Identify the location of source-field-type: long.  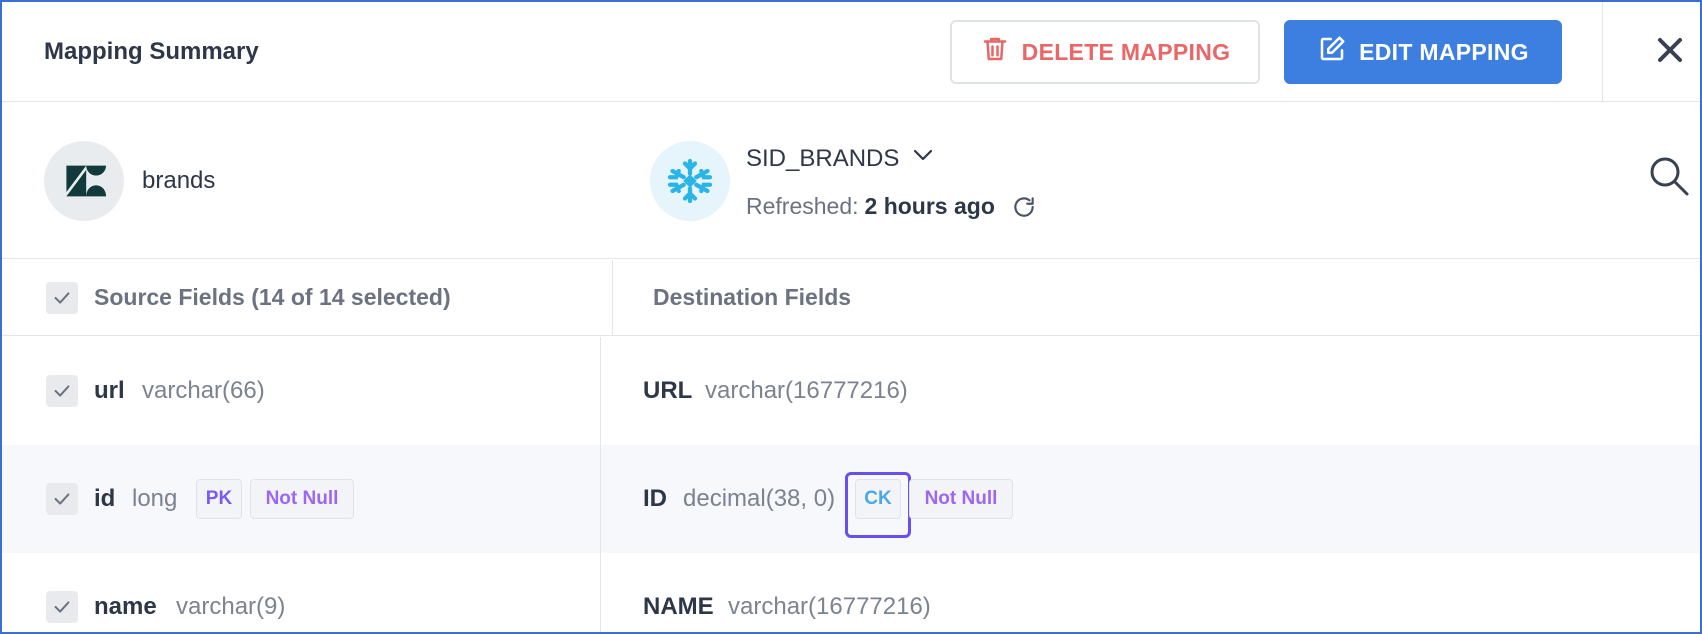
(155, 498).